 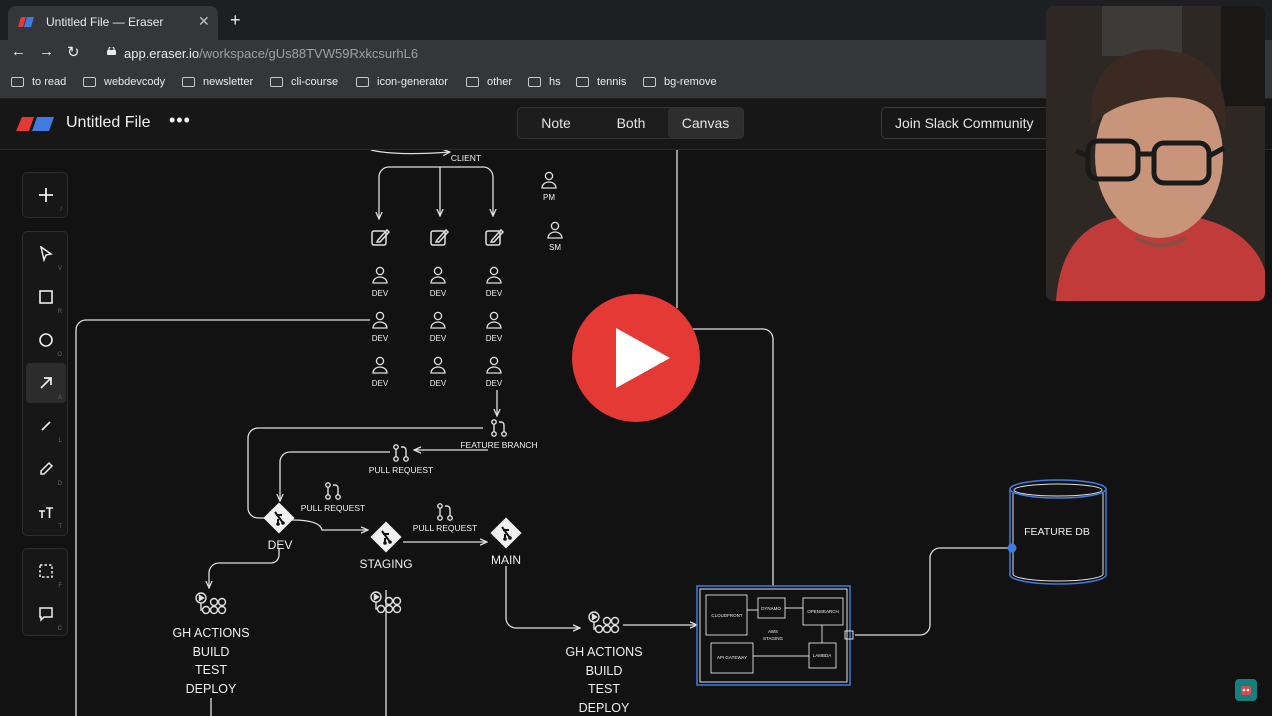 I want to click on circle-tool: O, so click(x=46, y=340).